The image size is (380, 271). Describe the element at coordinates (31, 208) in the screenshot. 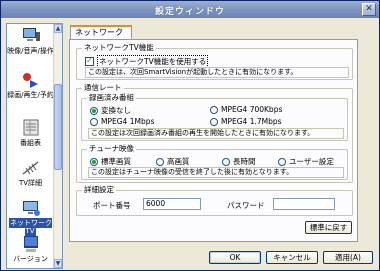

I see `network-tv-icon` at that location.